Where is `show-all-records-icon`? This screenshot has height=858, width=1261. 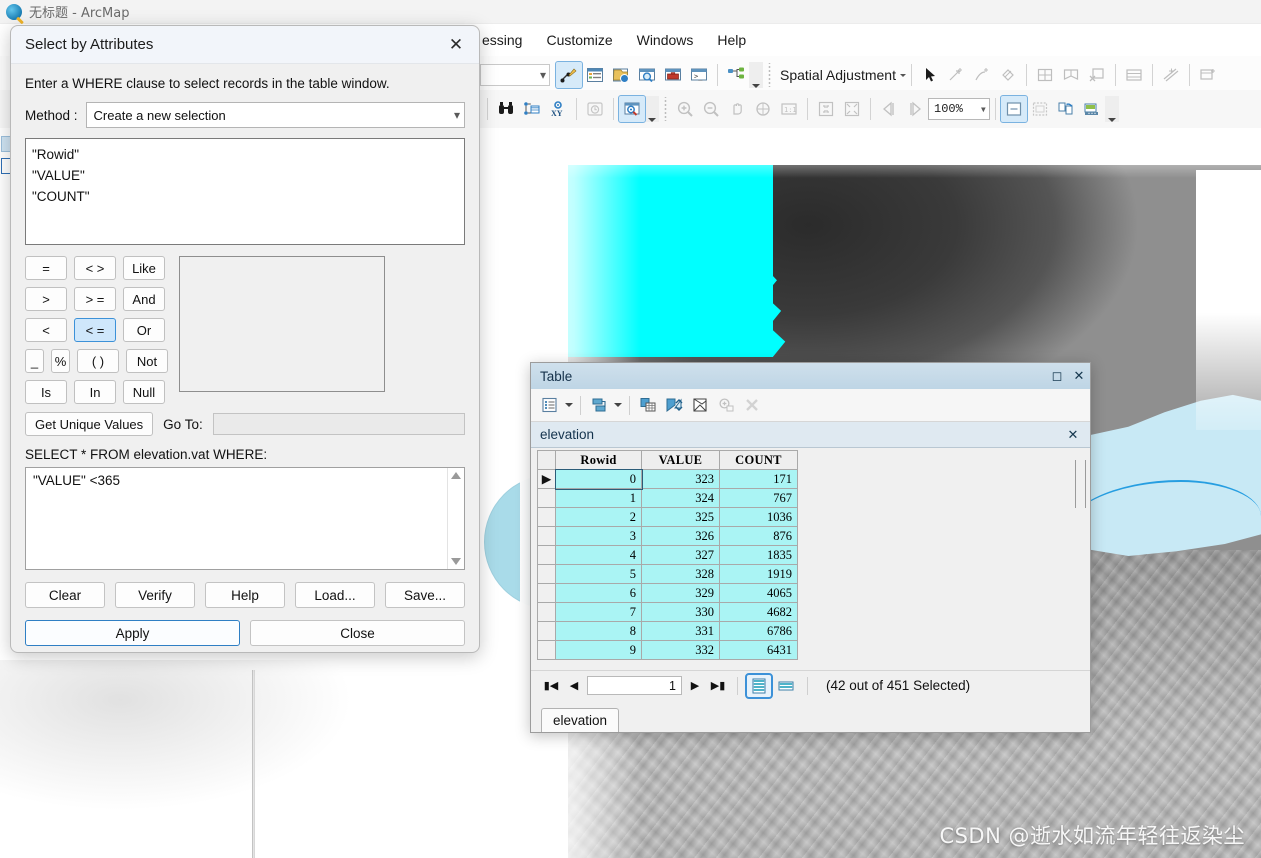
show-all-records-icon is located at coordinates (759, 685).